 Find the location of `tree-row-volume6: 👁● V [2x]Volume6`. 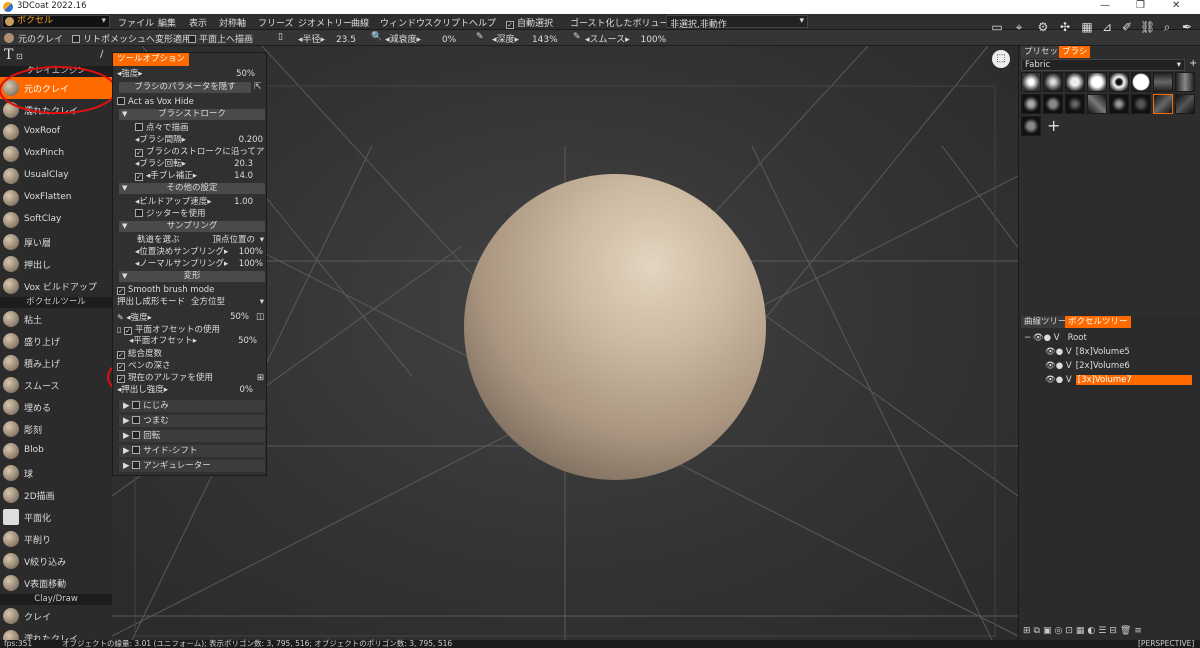

tree-row-volume6: 👁● V [2x]Volume6 is located at coordinates (1087, 366).